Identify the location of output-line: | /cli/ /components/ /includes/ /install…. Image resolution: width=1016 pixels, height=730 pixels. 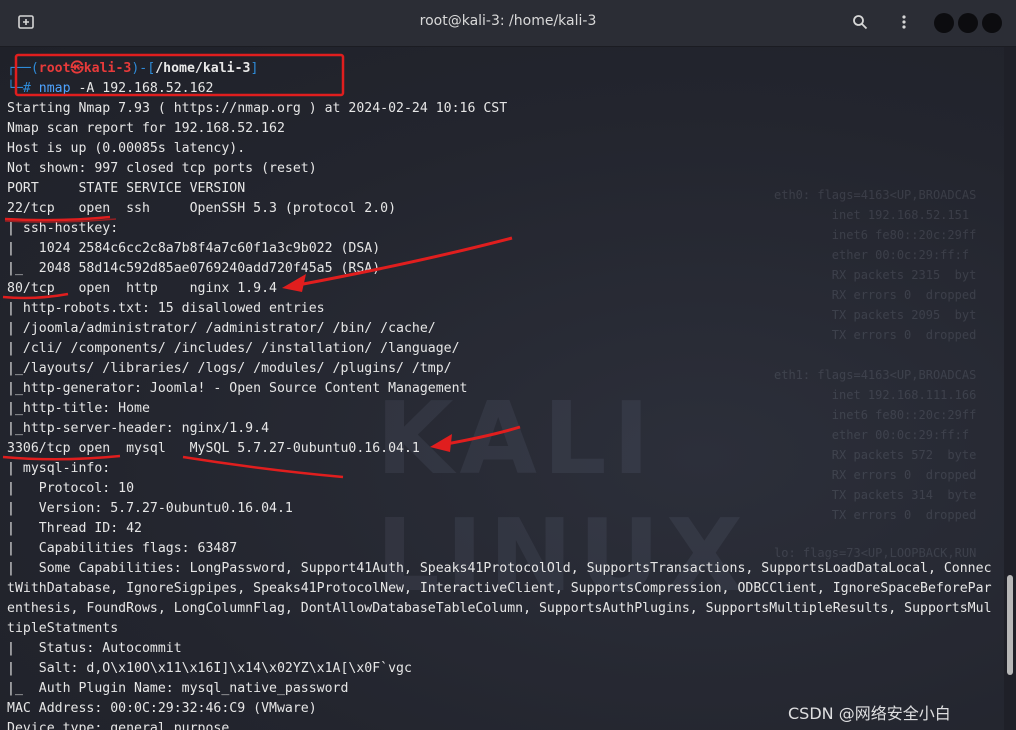
(237, 348).